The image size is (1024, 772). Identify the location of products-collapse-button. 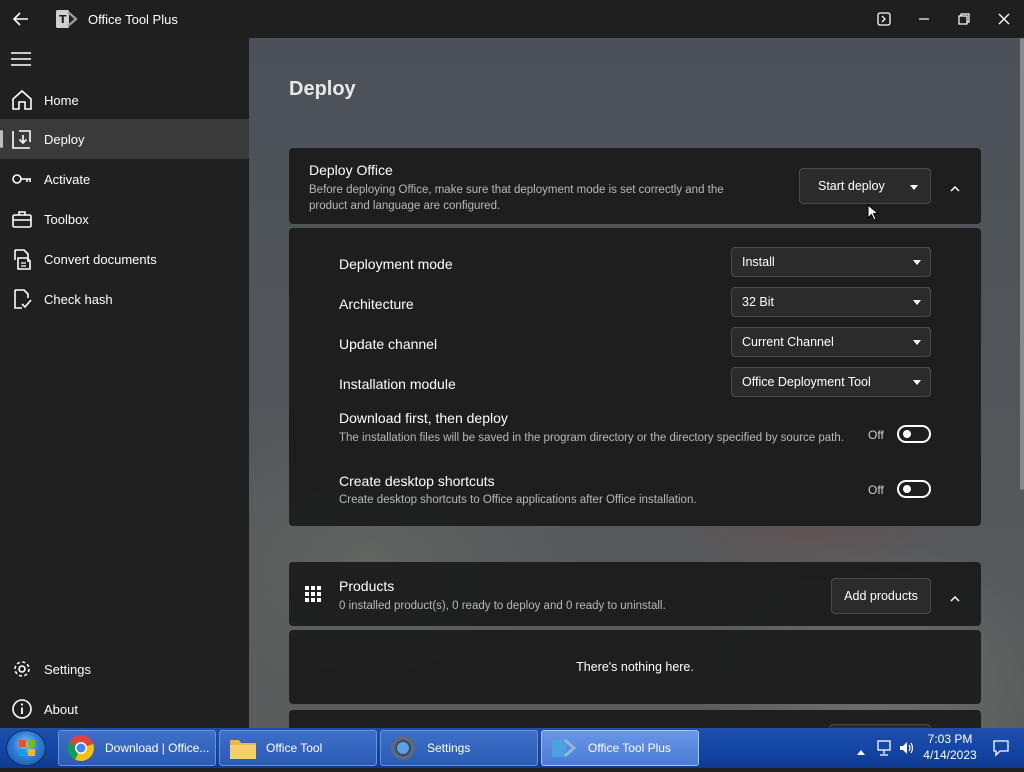
(956, 596).